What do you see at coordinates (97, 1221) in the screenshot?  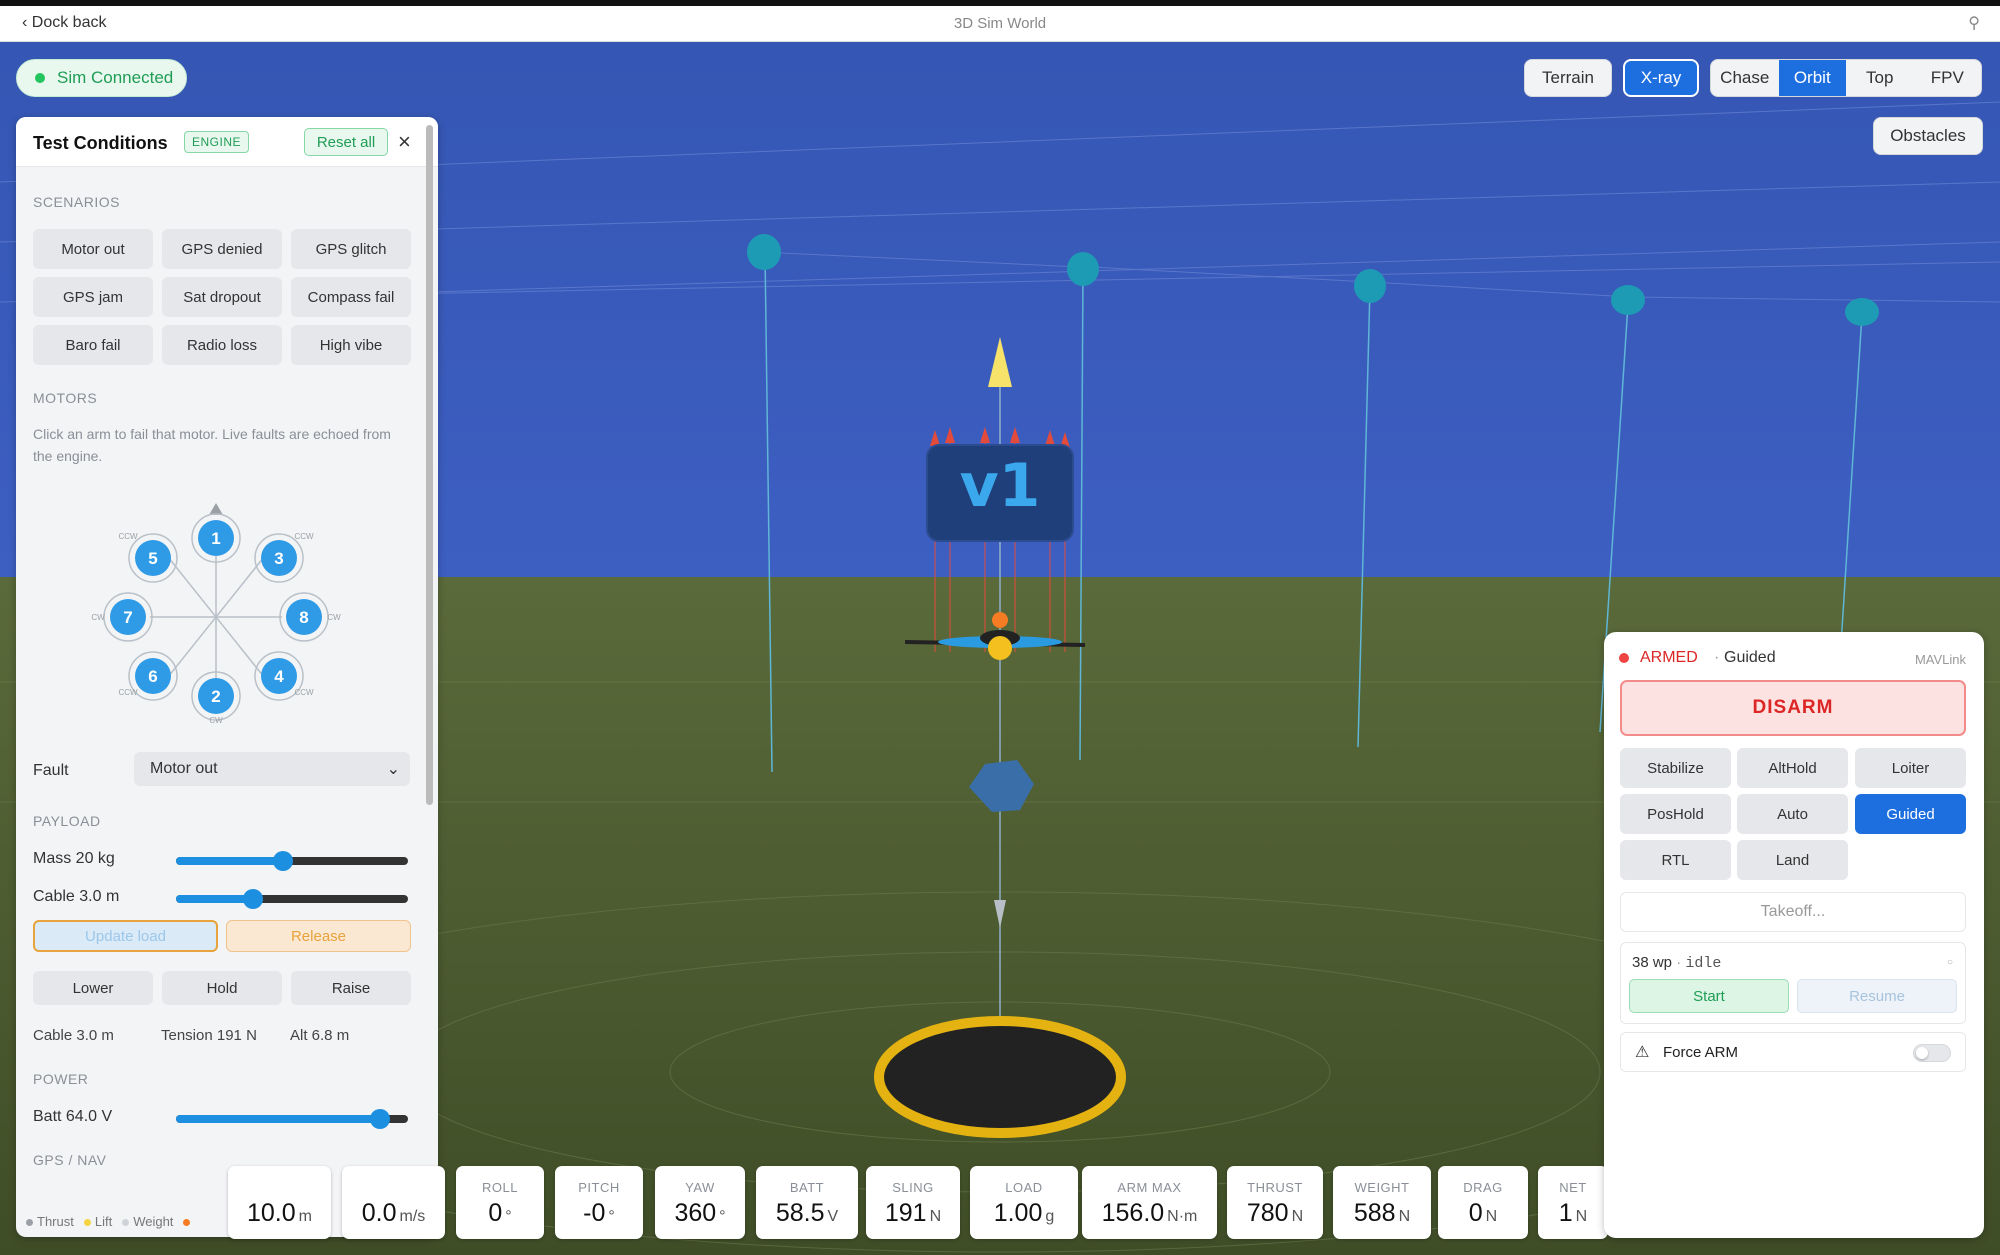 I see `legend-lift: Lift` at bounding box center [97, 1221].